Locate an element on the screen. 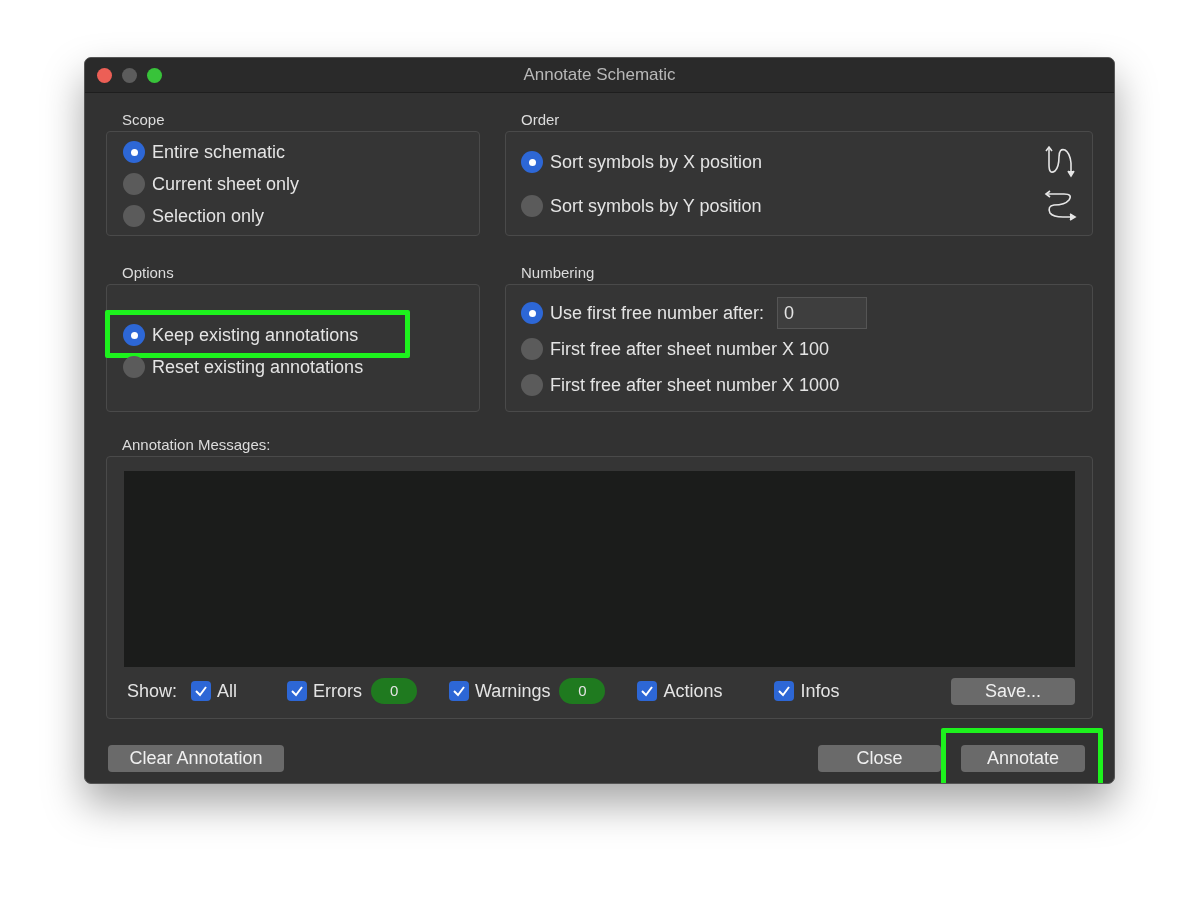 This screenshot has width=1200, height=897. radio-label: Use first free number after: is located at coordinates (657, 313).